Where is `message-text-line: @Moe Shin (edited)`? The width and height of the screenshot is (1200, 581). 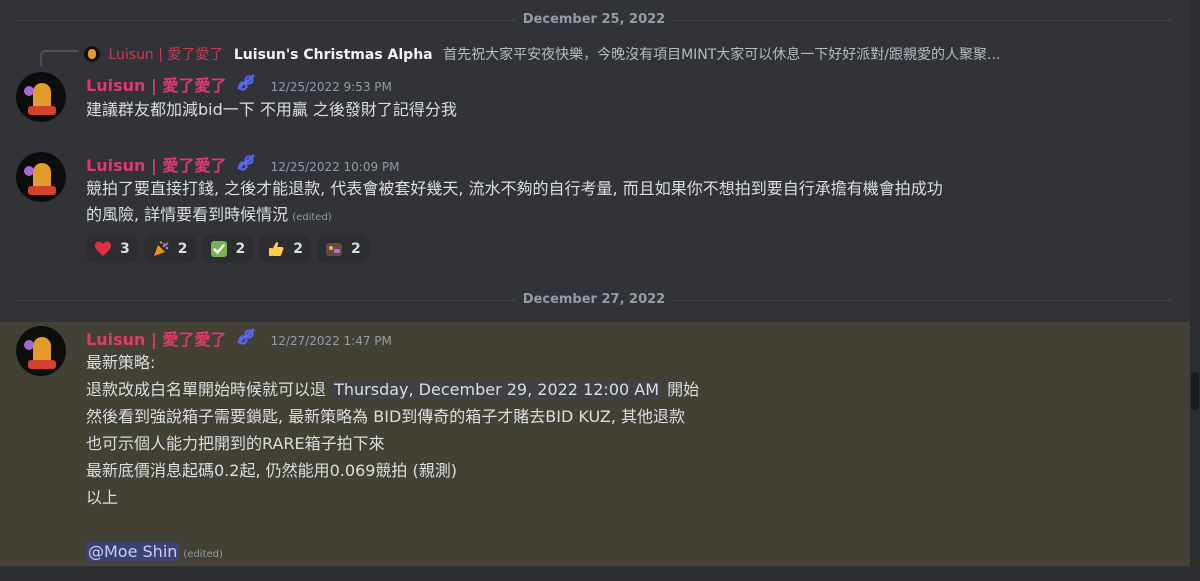 message-text-line: @Moe Shin (edited) is located at coordinates (154, 553).